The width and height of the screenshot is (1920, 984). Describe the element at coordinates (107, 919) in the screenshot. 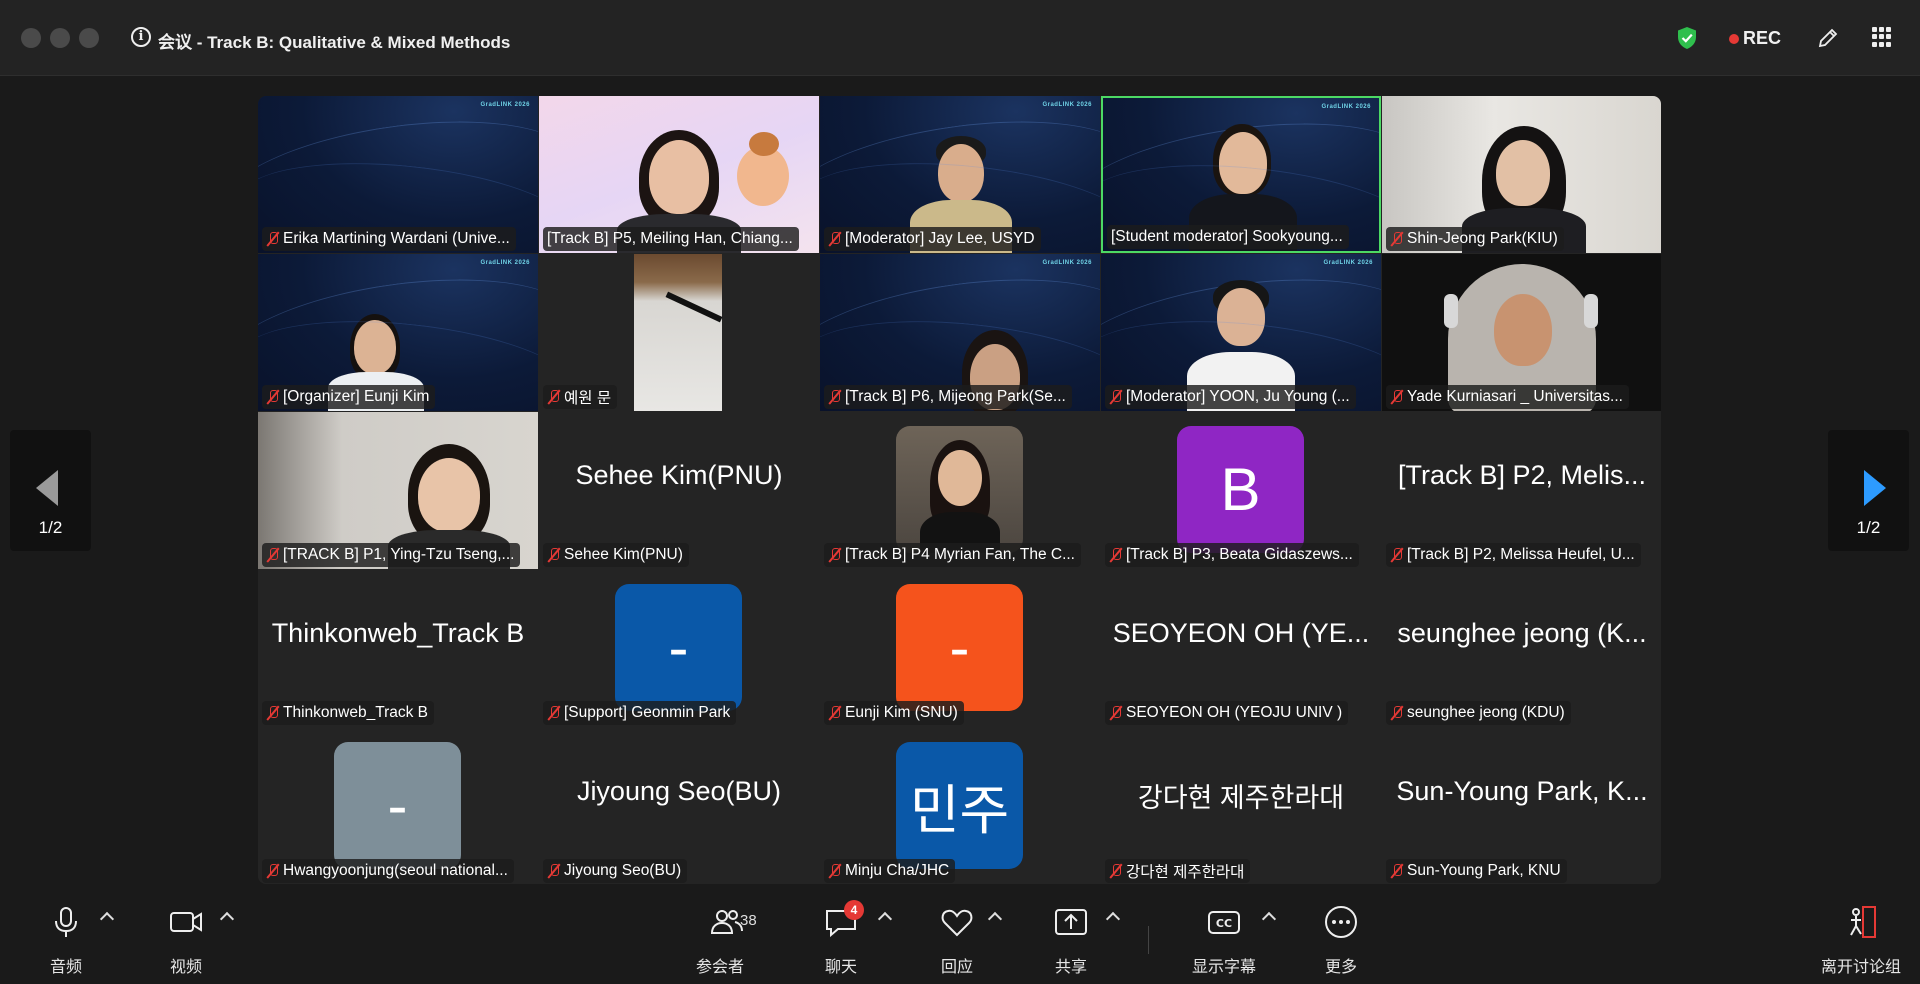

I see `audio-options-caret` at that location.